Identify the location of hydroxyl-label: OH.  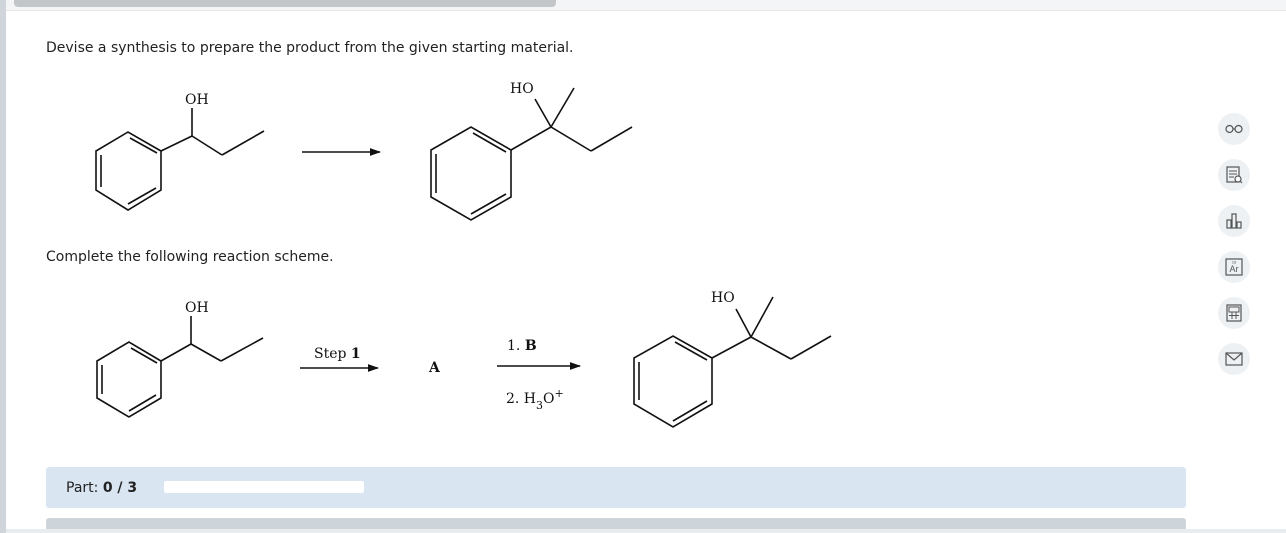
(197, 100).